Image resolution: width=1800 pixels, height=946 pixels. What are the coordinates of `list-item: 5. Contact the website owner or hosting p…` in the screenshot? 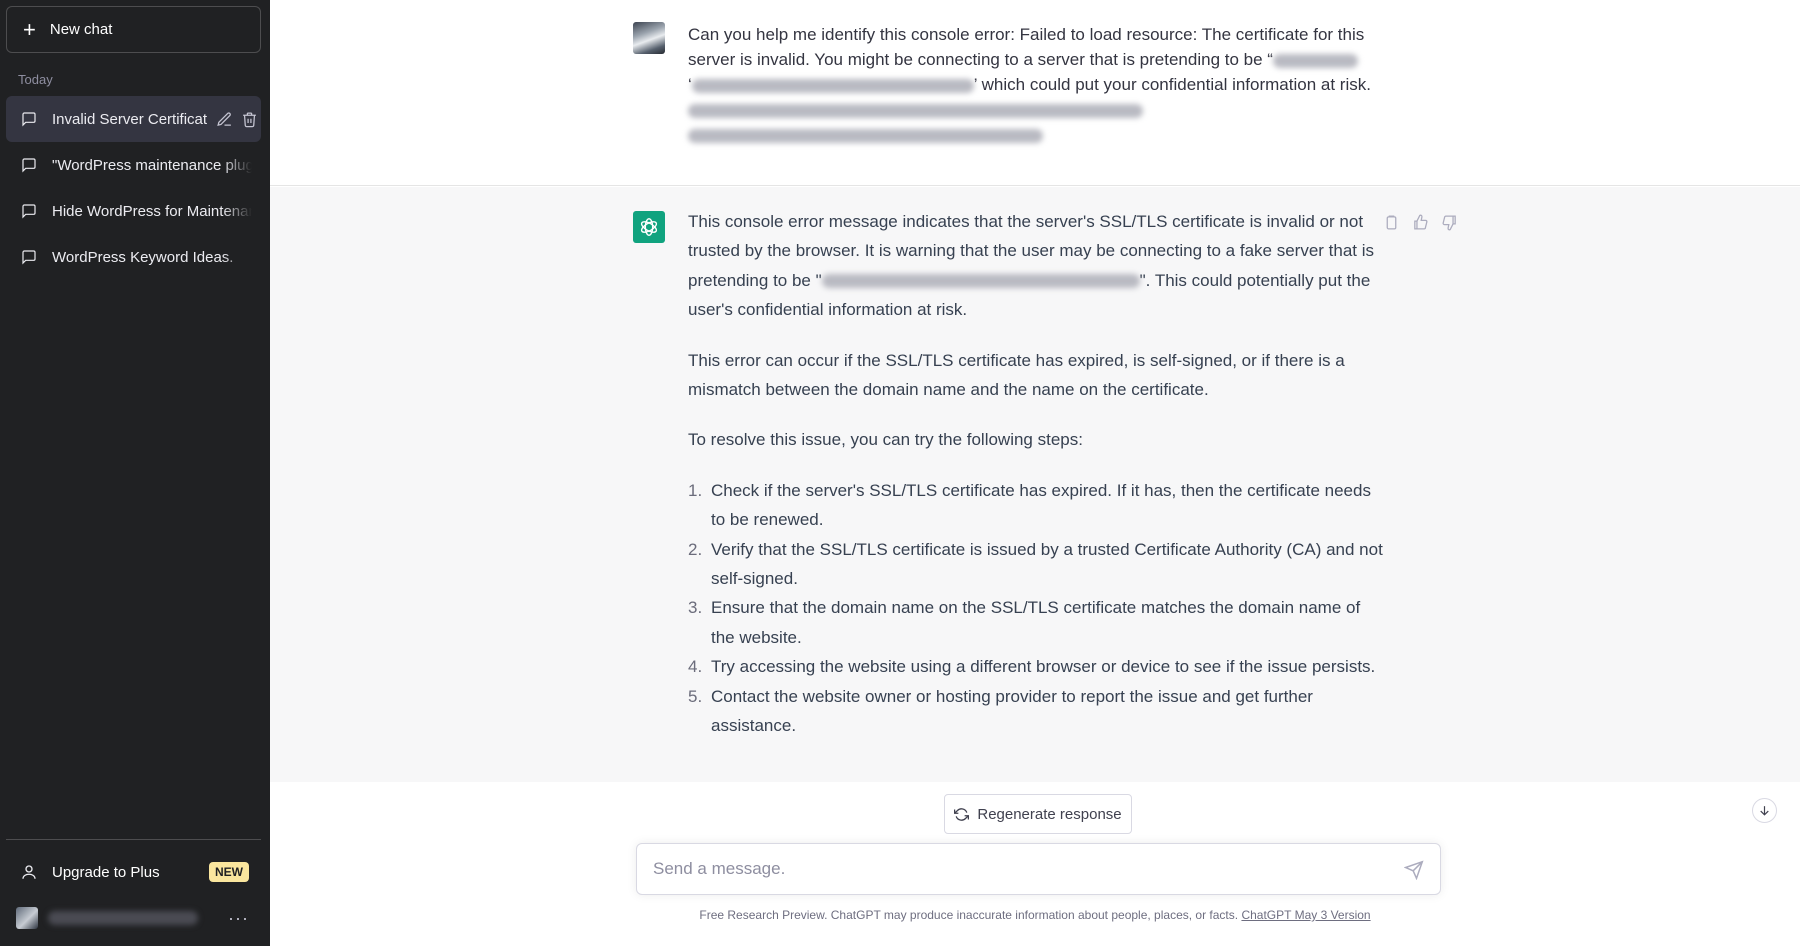 It's located at (1035, 711).